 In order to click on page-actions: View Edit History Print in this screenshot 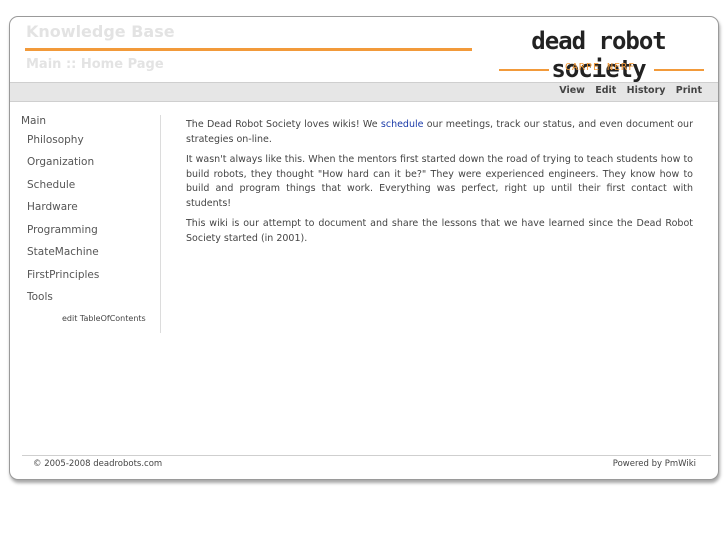, I will do `click(627, 90)`.